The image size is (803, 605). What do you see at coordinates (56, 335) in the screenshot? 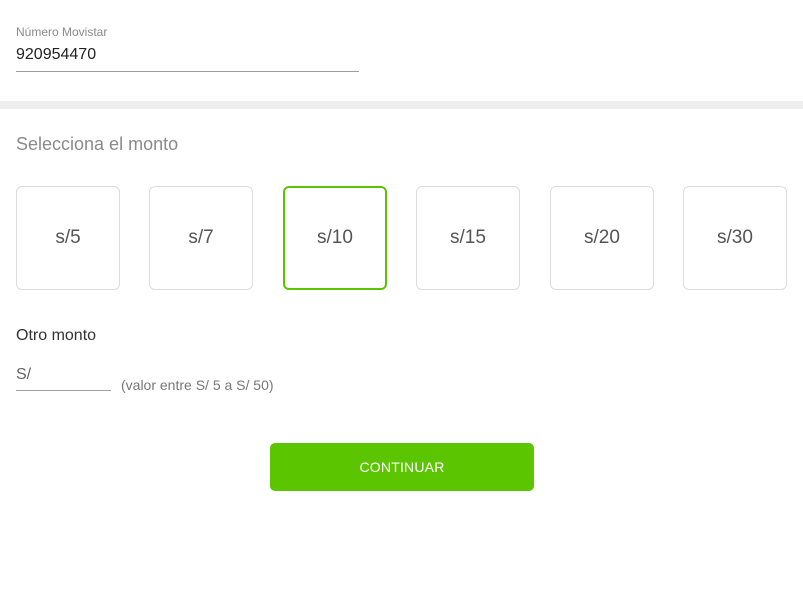
I see `other-amount-title: Otro monto` at bounding box center [56, 335].